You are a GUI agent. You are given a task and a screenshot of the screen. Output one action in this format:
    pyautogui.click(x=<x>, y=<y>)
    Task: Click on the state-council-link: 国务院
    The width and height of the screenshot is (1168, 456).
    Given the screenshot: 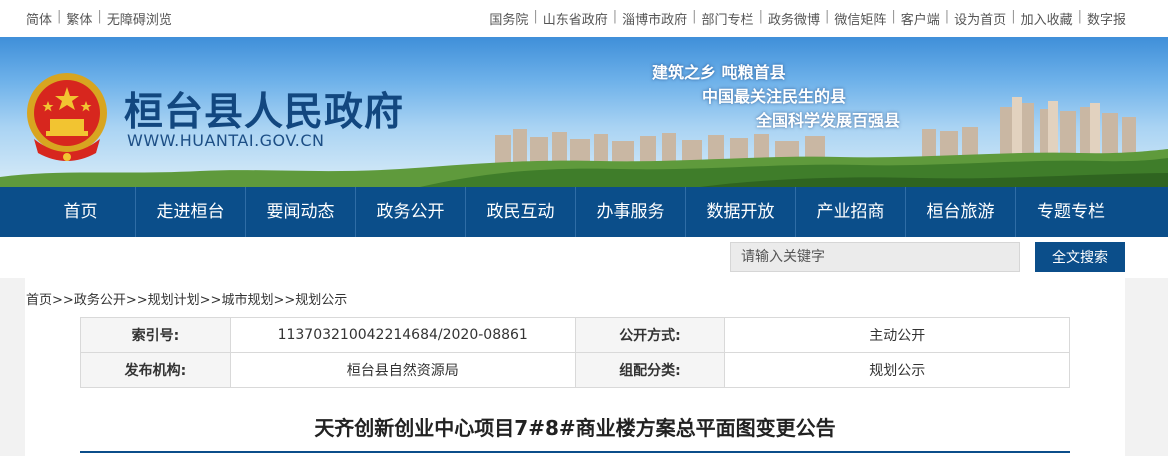 What is the action you would take?
    pyautogui.click(x=508, y=18)
    